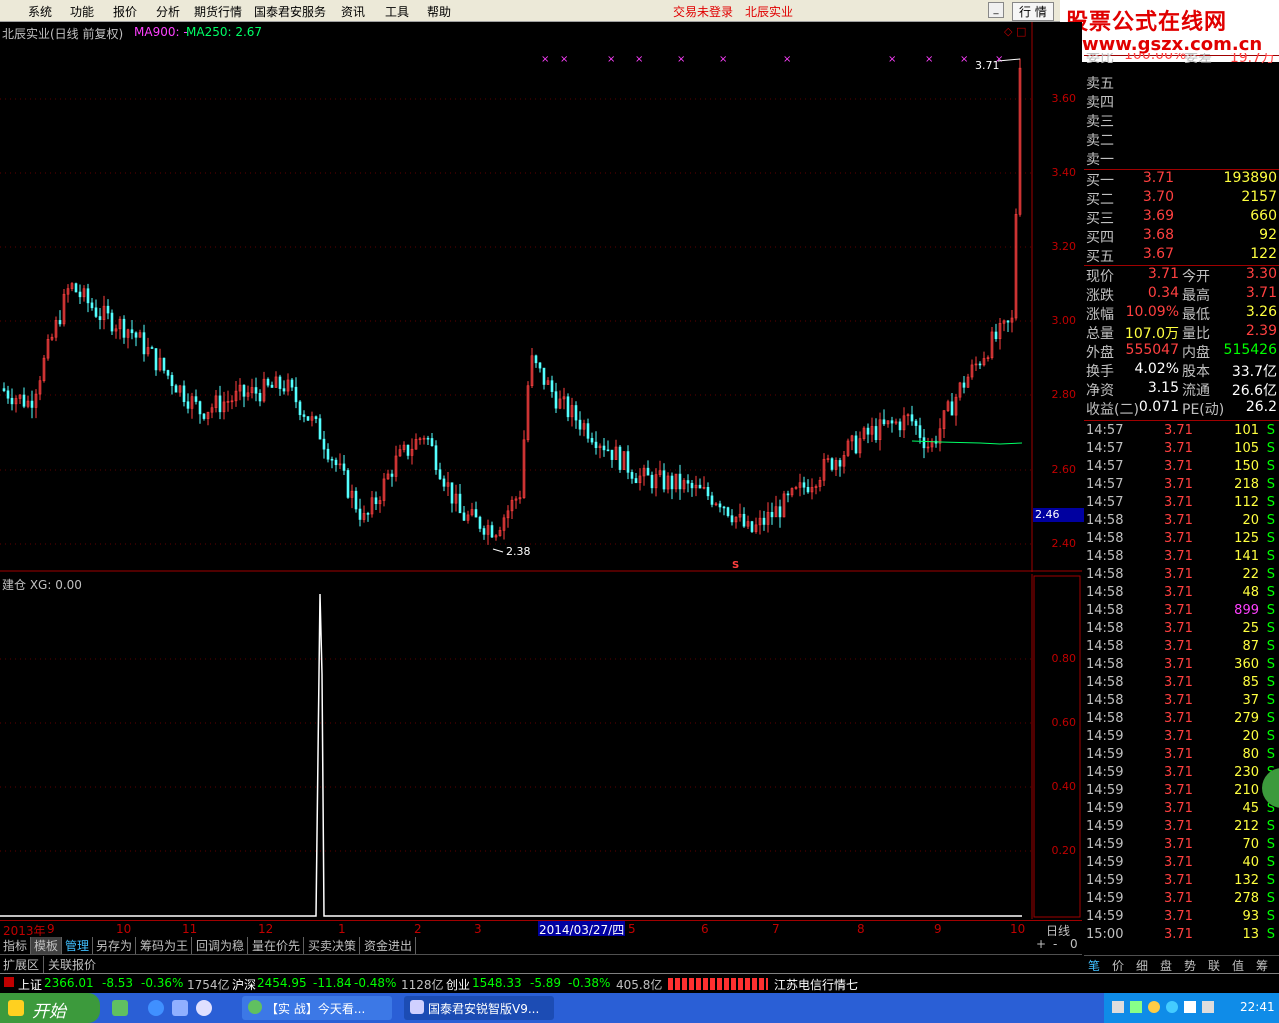 This screenshot has width=1279, height=1023. I want to click on tick-row: 14:59 3.71 80 S, so click(1180, 754).